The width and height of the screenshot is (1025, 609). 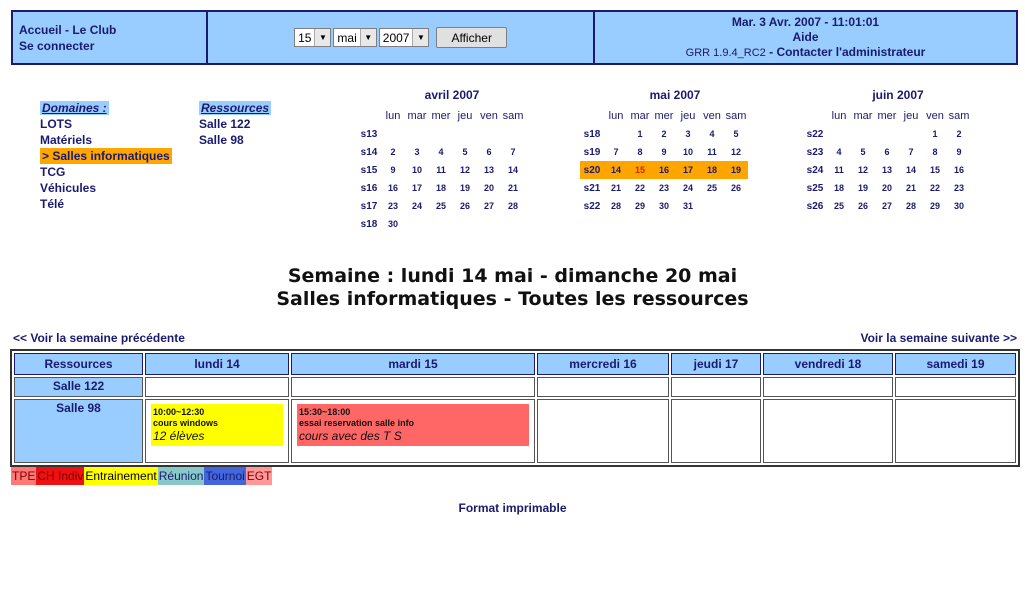 I want to click on print-format-link: Format imprimable, so click(x=512, y=508).